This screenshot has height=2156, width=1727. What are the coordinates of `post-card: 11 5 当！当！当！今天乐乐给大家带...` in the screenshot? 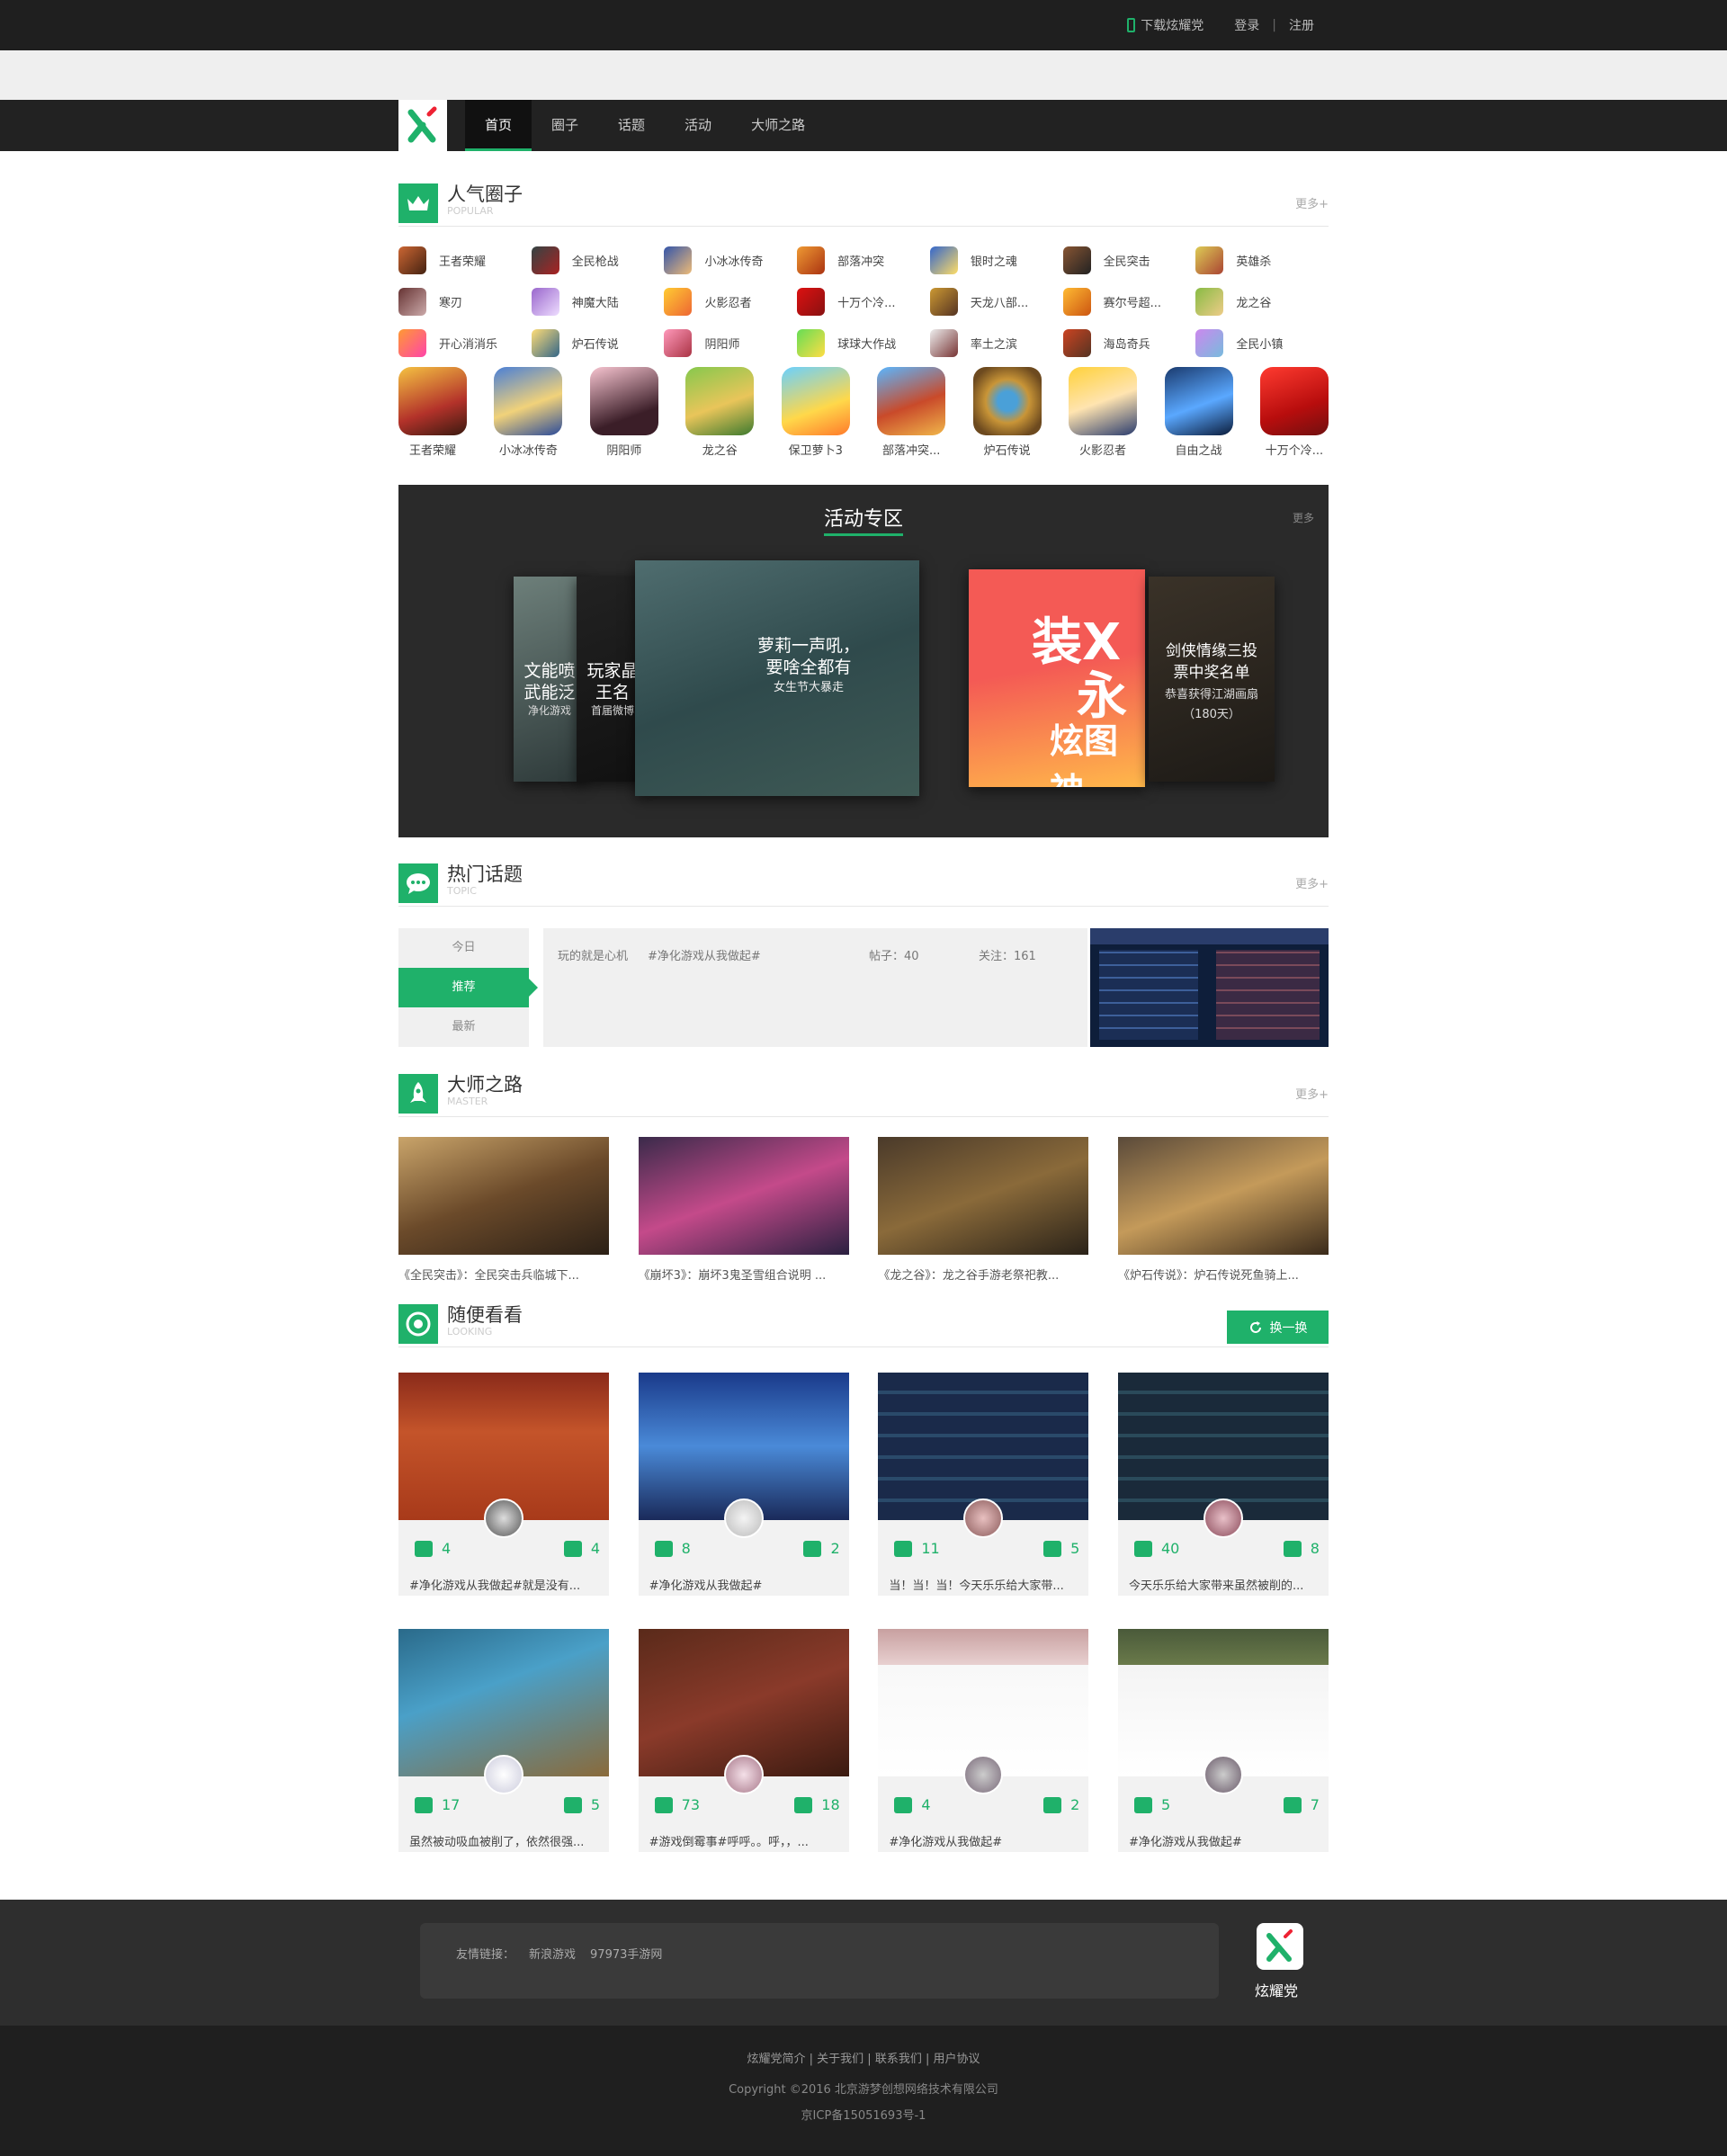 It's located at (984, 1484).